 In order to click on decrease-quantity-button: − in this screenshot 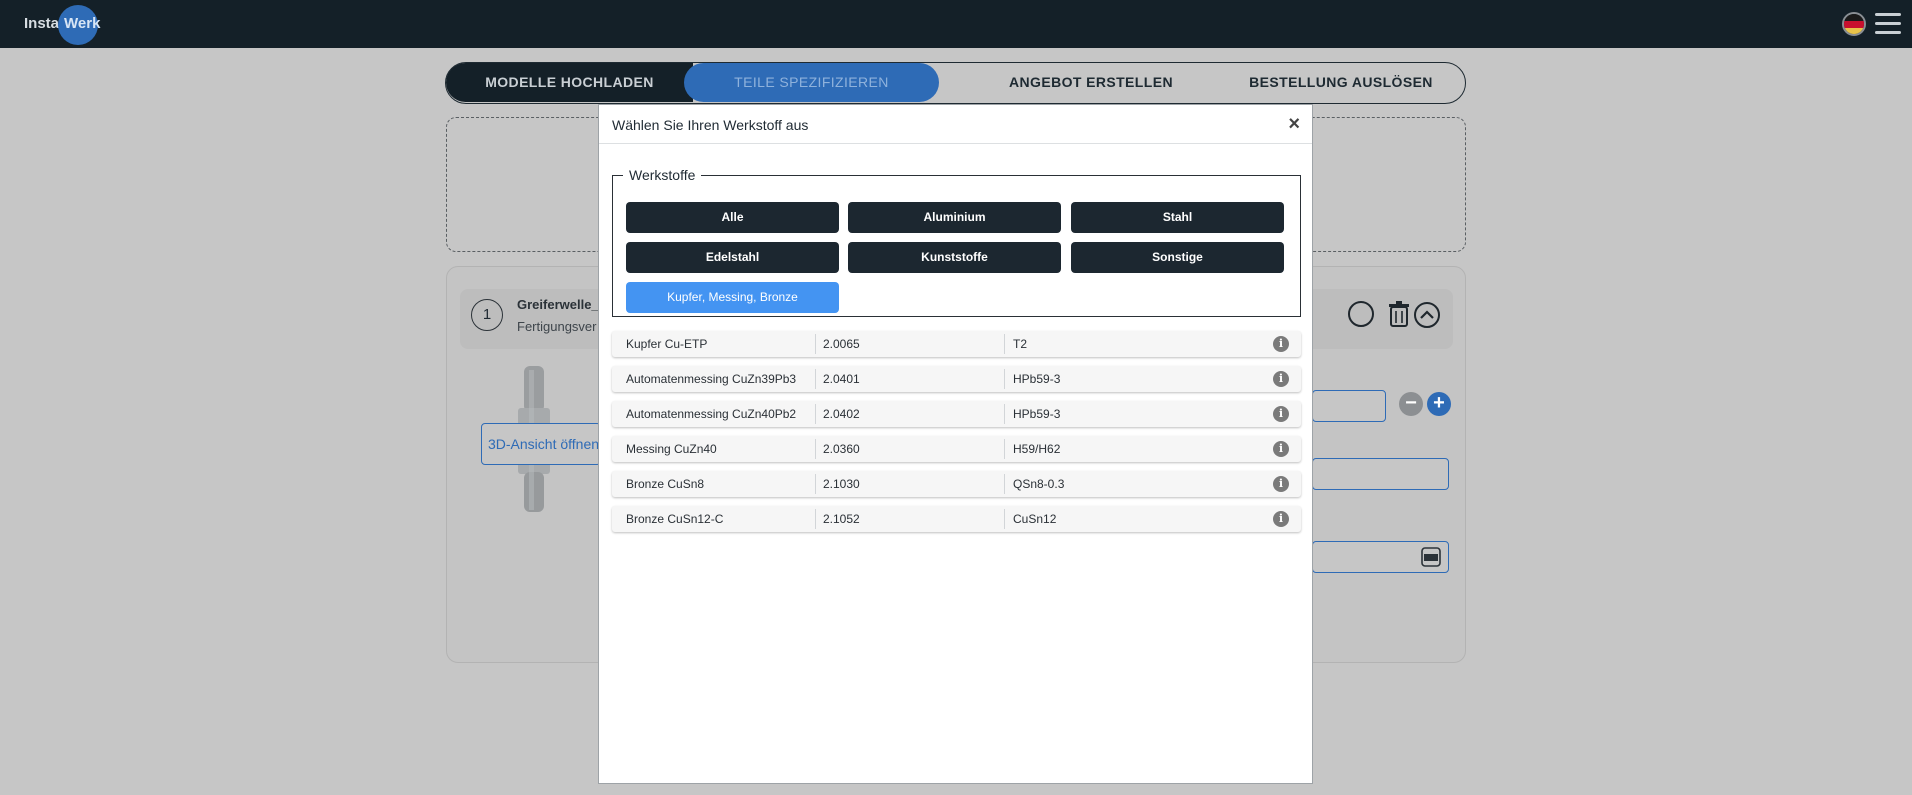, I will do `click(1411, 404)`.